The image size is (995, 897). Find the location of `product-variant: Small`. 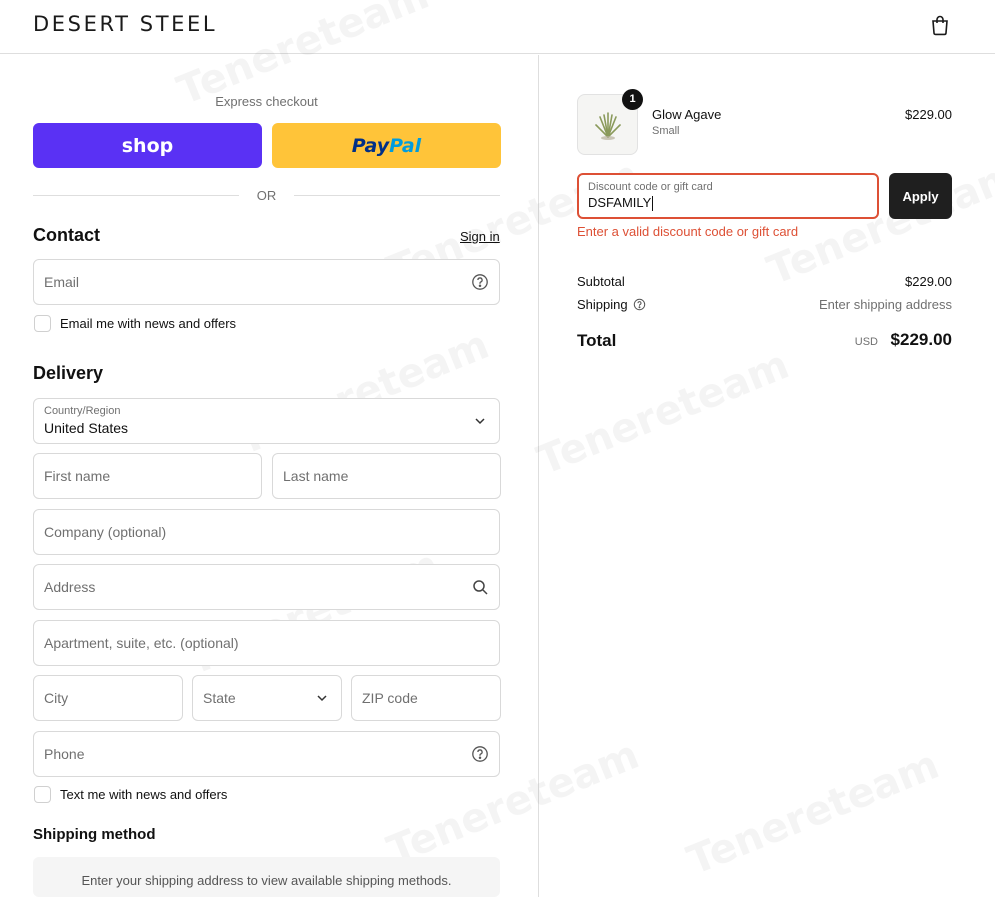

product-variant: Small is located at coordinates (666, 131).